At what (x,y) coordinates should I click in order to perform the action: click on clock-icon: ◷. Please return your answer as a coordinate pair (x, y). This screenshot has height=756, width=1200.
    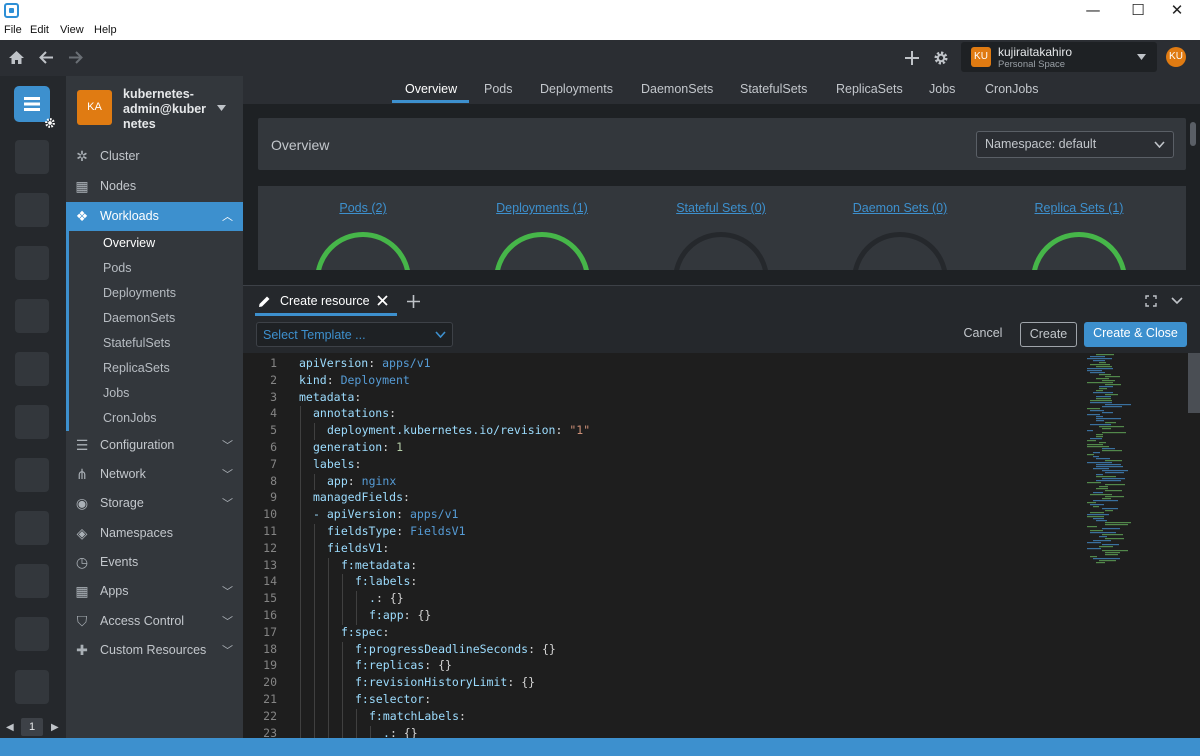
    Looking at the image, I should click on (82, 563).